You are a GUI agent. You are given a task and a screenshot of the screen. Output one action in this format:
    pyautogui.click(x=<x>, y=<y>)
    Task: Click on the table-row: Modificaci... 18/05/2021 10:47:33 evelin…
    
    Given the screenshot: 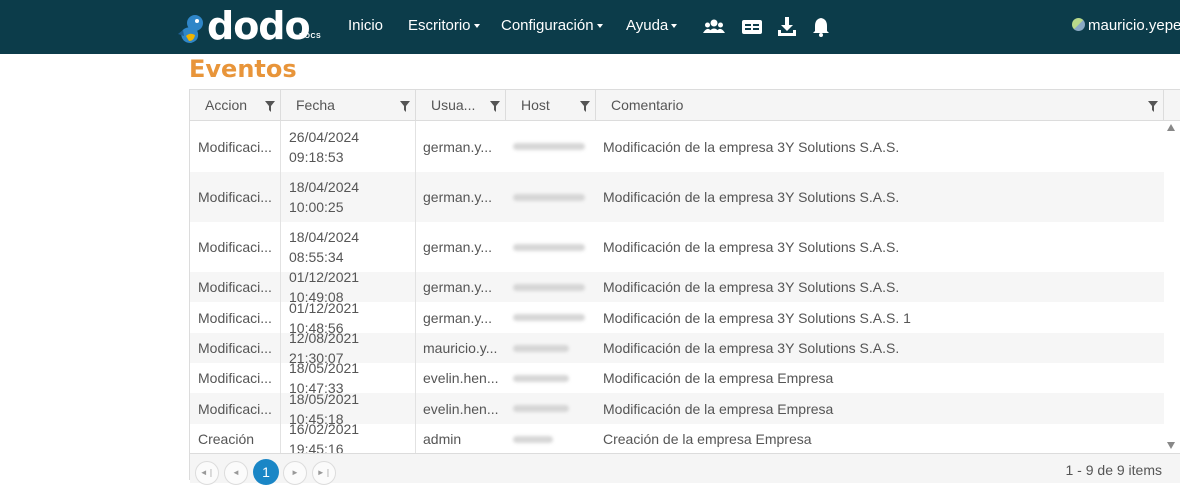 What is the action you would take?
    pyautogui.click(x=677, y=378)
    